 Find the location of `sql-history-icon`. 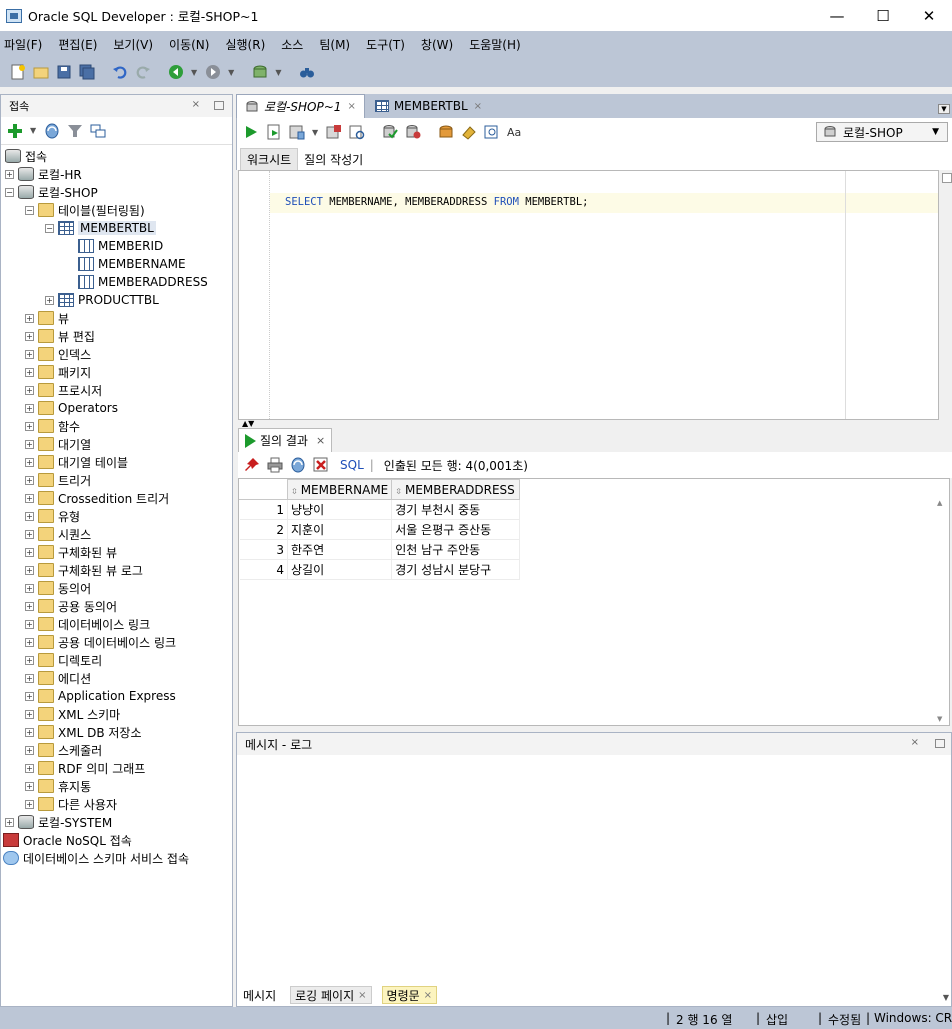

sql-history-icon is located at coordinates (492, 132).